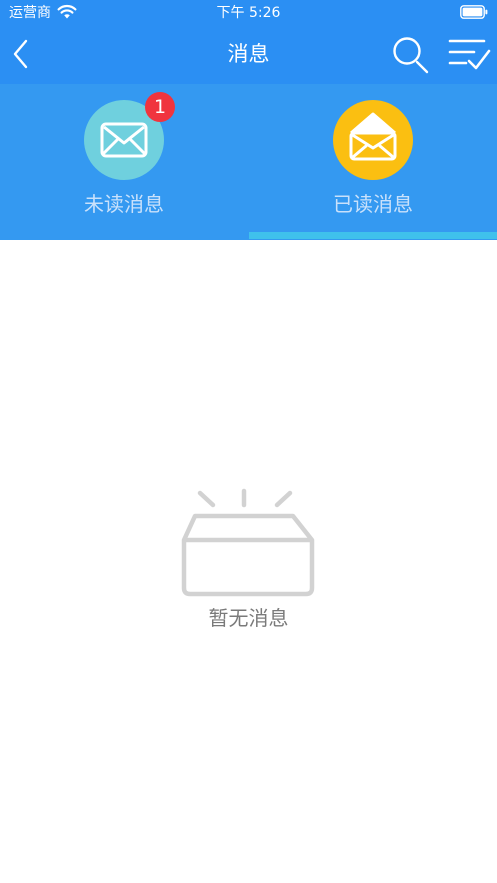 This screenshot has height=883, width=497. I want to click on chevron-left-icon, so click(20, 54).